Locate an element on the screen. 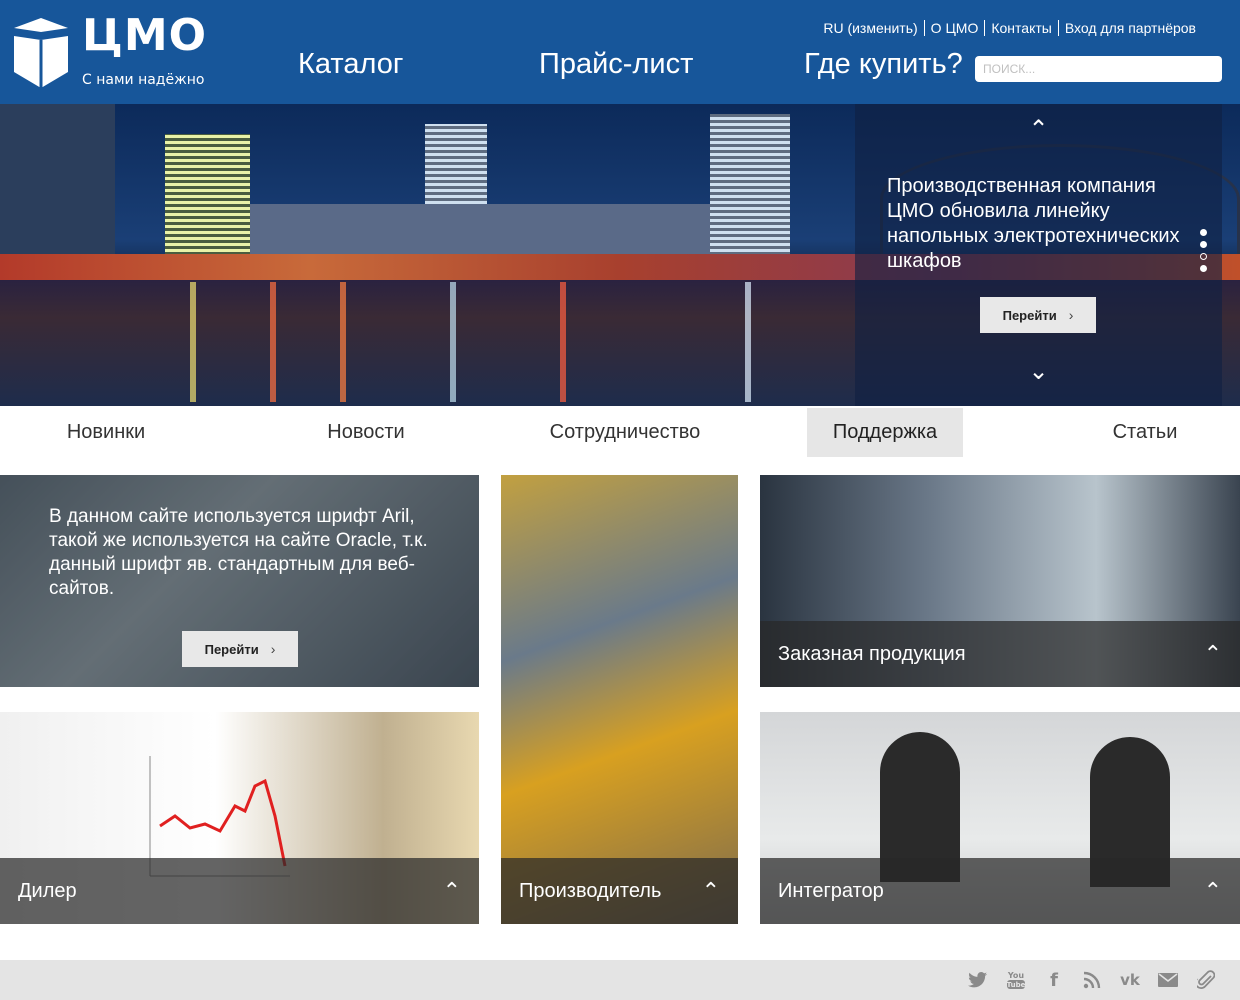  custom-products-tile: Заказная продукция ⌃ is located at coordinates (1000, 581).